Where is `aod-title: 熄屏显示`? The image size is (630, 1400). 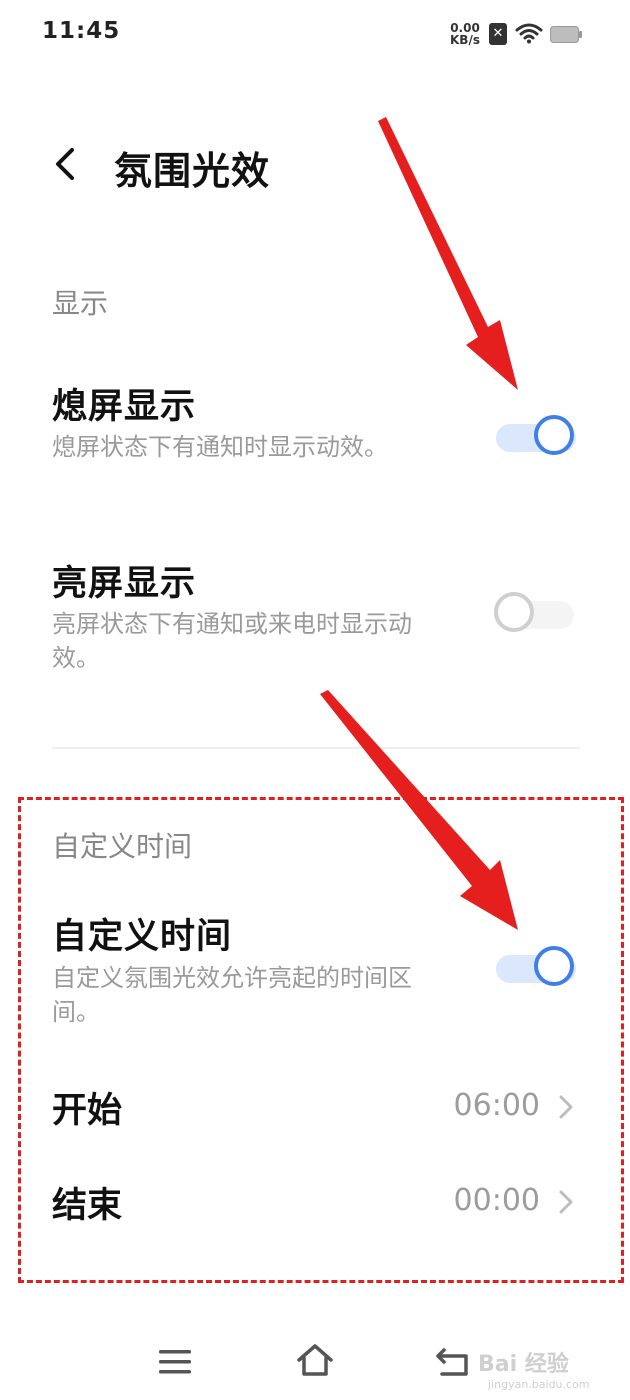 aod-title: 熄屏显示 is located at coordinates (124, 407).